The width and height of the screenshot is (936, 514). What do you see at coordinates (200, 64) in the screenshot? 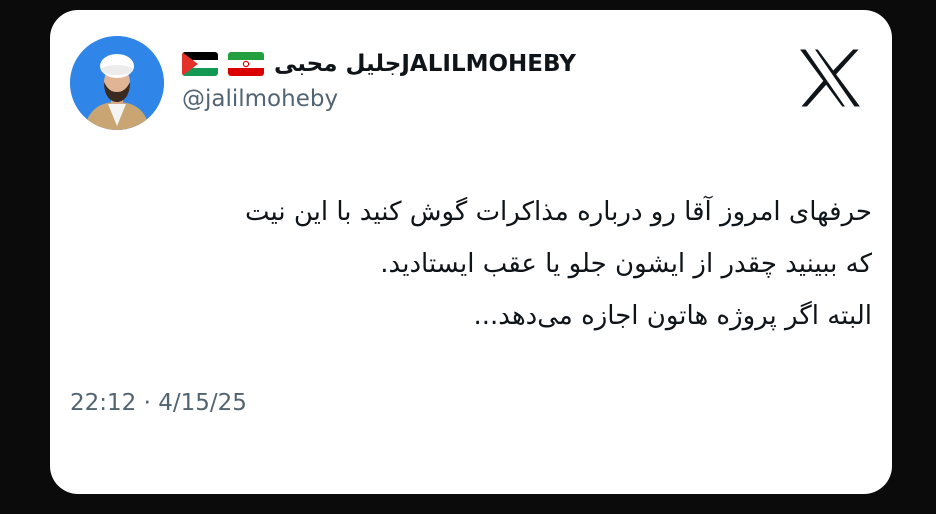
I see `palestine-flag-icon` at bounding box center [200, 64].